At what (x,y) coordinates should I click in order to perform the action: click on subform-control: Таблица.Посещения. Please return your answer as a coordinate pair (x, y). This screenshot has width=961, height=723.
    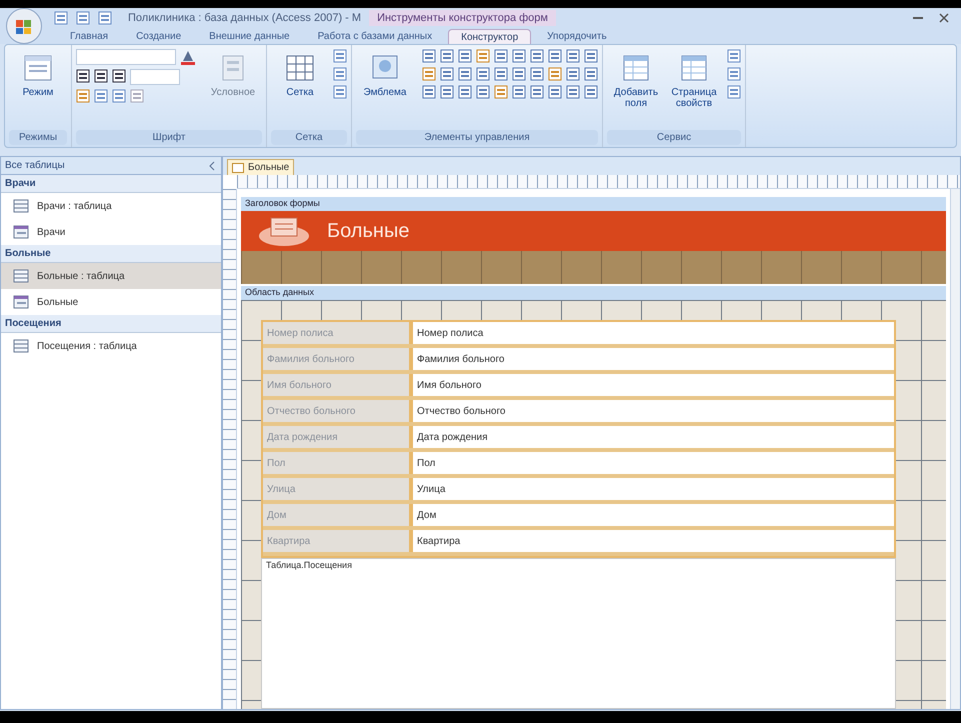
    Looking at the image, I should click on (578, 633).